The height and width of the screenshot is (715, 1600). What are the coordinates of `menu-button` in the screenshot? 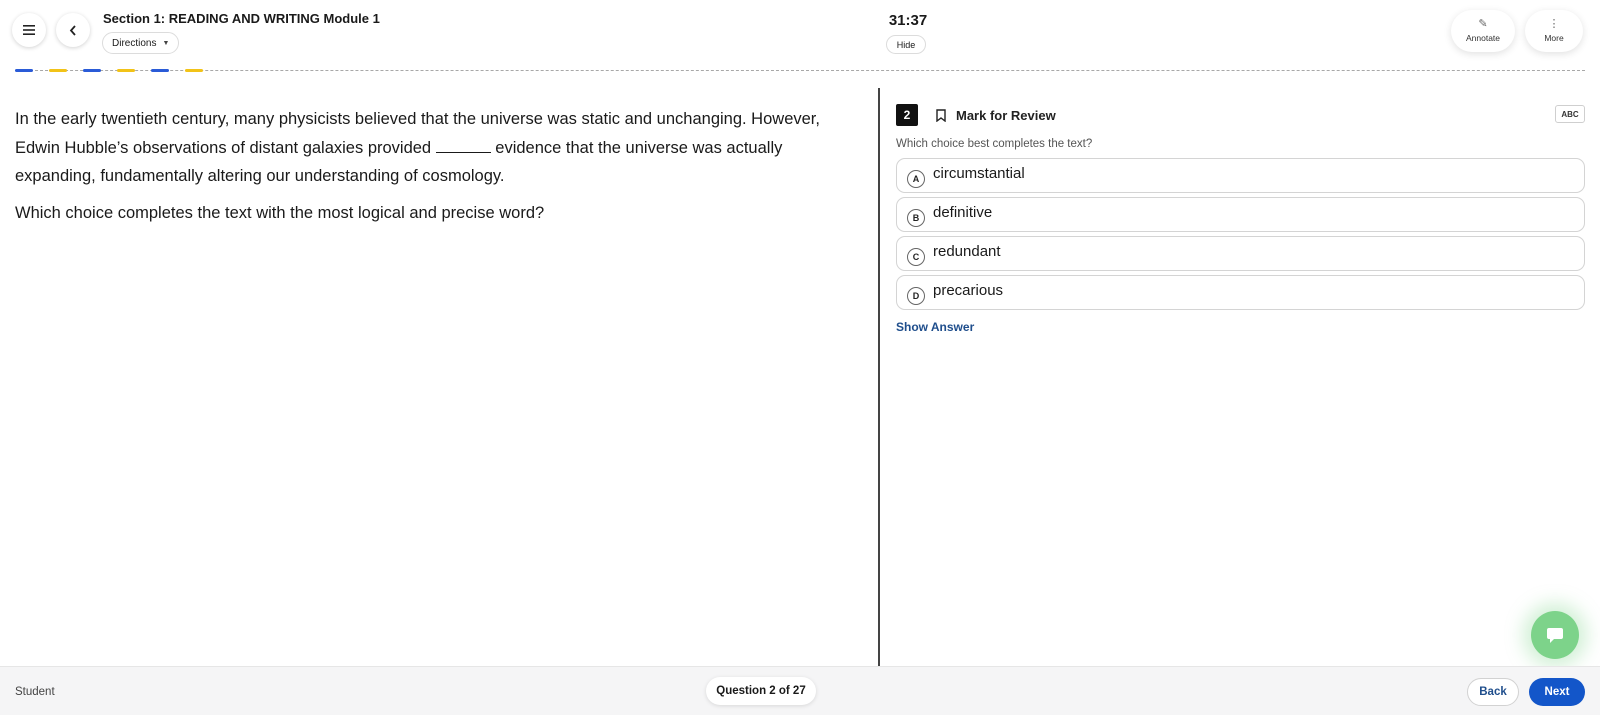 It's located at (29, 30).